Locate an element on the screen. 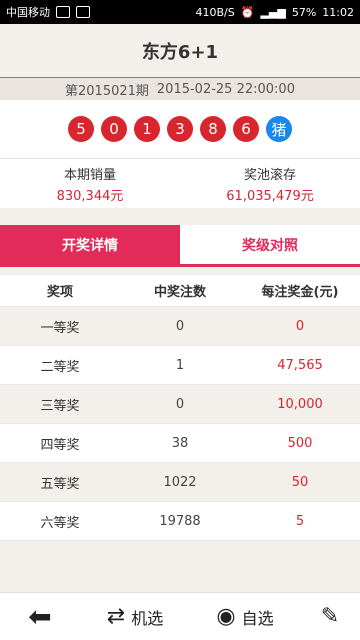 The image size is (360, 640). user-icon: ◉ is located at coordinates (226, 616).